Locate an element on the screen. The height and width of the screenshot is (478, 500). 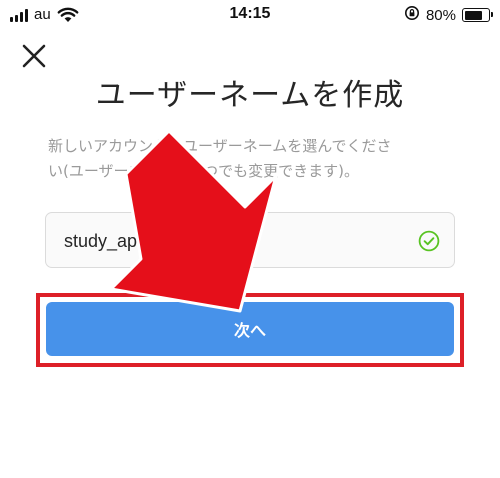
rotation-lock-icon is located at coordinates (412, 15).